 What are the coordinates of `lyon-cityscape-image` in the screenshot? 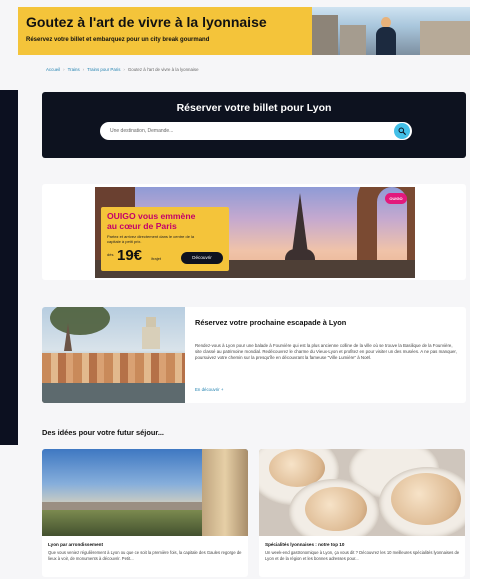 It's located at (113, 355).